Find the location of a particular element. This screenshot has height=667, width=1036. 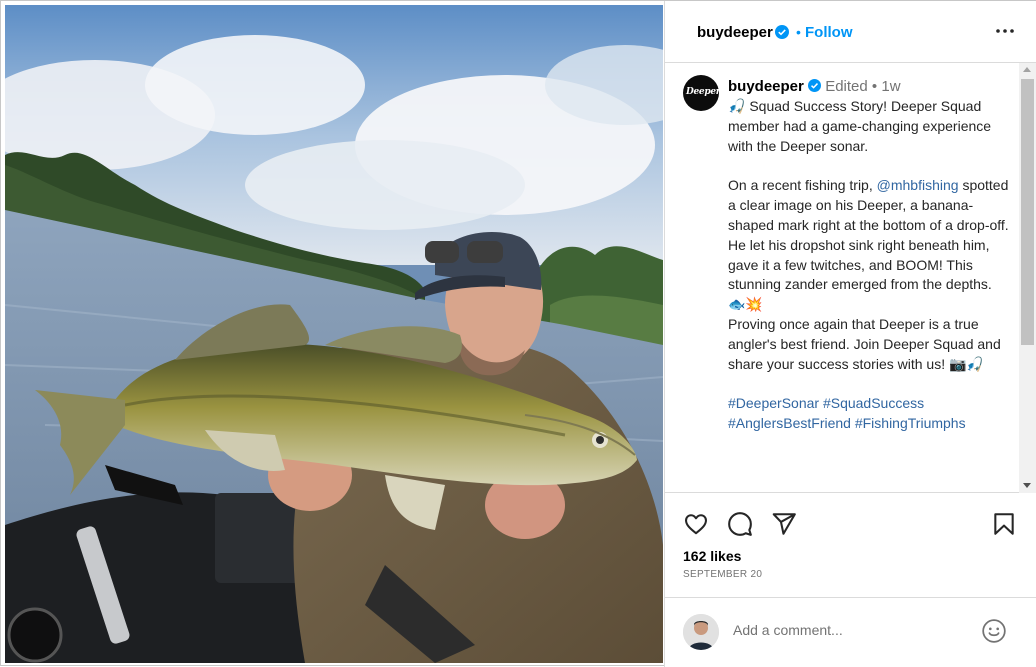

post-time: 1w is located at coordinates (890, 86).